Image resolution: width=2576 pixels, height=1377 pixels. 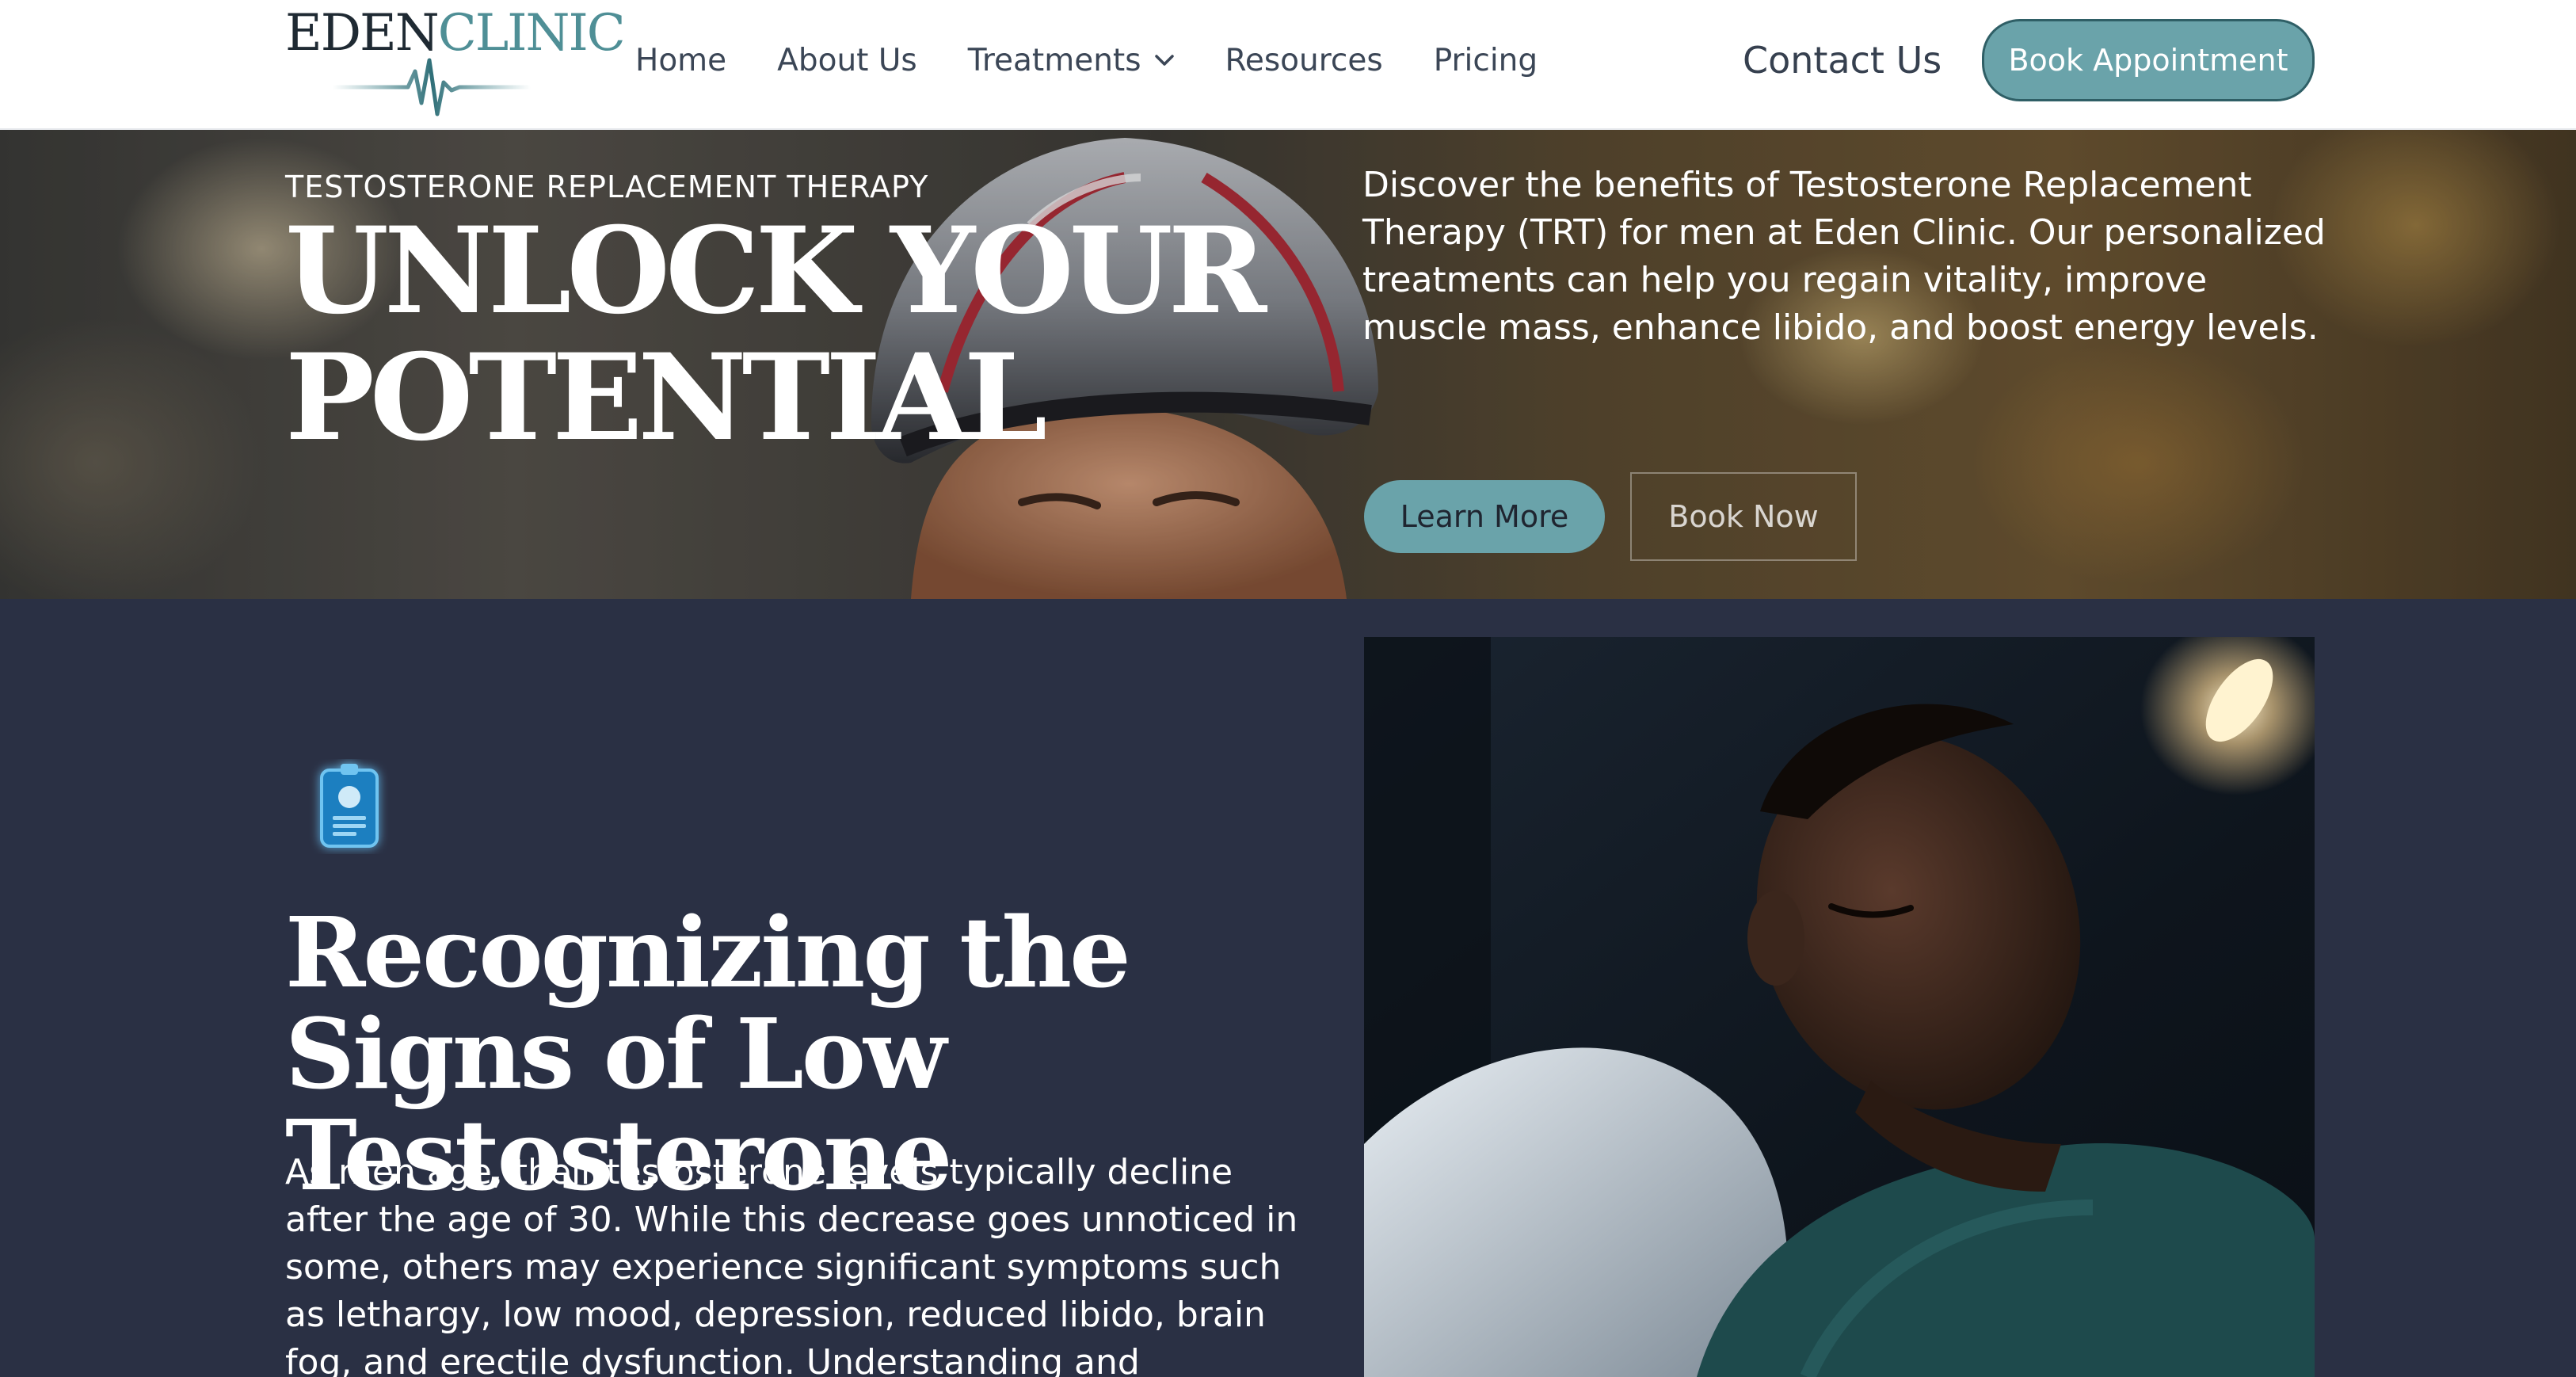 What do you see at coordinates (531, 34) in the screenshot?
I see `logo-clinic-text: CLINIC` at bounding box center [531, 34].